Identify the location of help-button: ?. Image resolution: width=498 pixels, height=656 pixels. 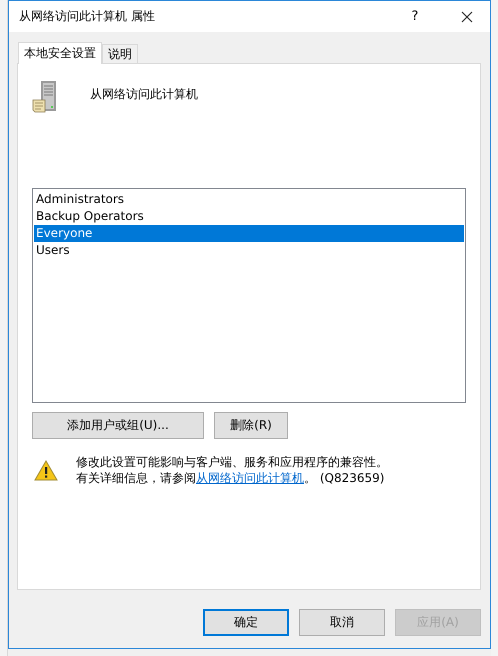
(415, 16).